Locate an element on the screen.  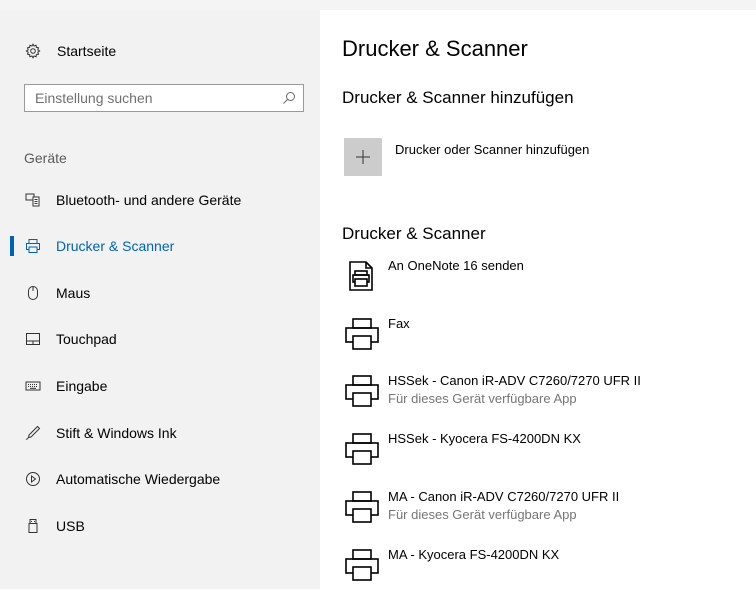
sidebar-item-label: Maus is located at coordinates (73, 293).